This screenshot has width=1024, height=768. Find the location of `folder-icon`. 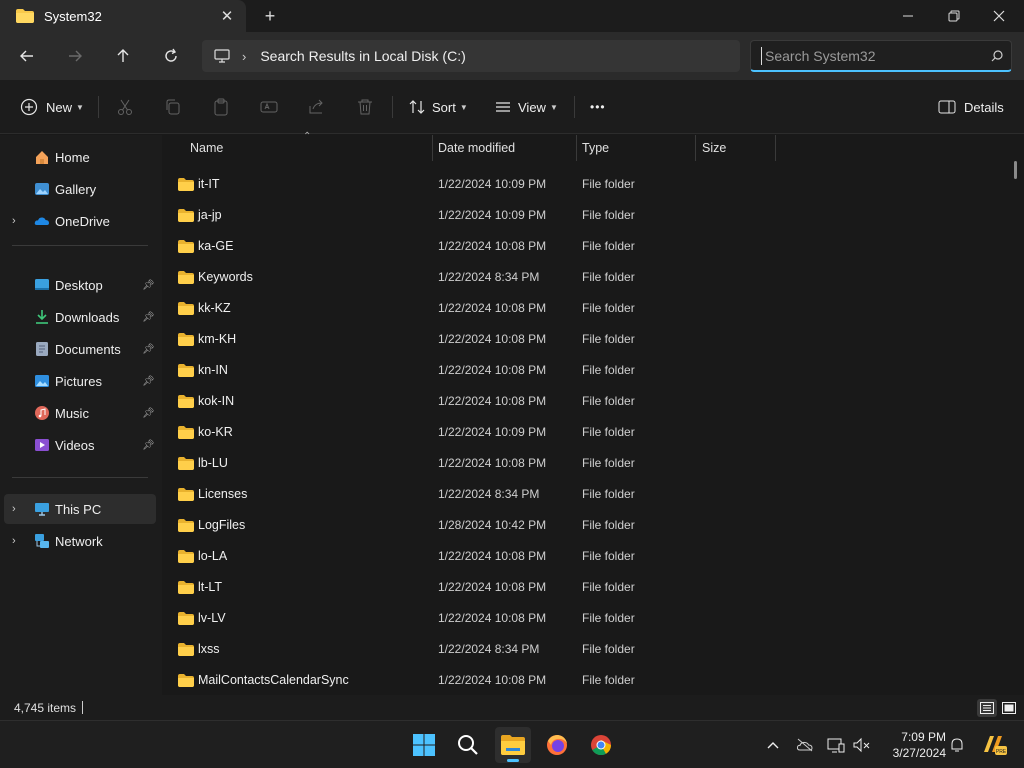

folder-icon is located at coordinates (186, 308).